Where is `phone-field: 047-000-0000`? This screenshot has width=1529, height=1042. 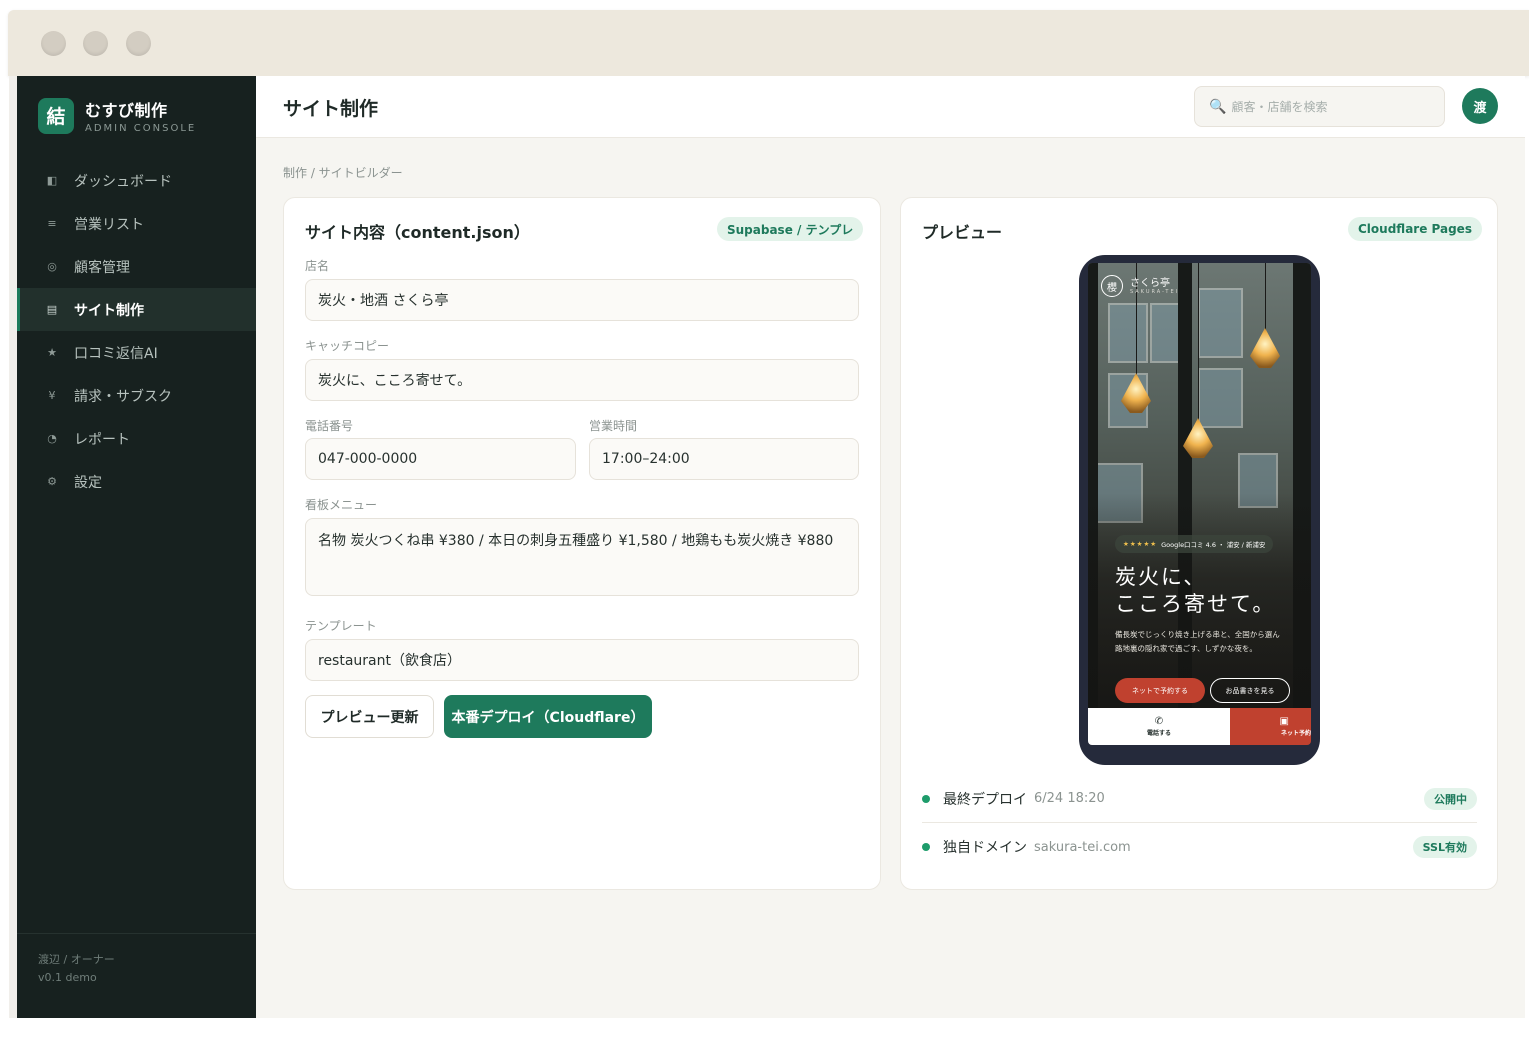
phone-field: 047-000-0000 is located at coordinates (440, 459).